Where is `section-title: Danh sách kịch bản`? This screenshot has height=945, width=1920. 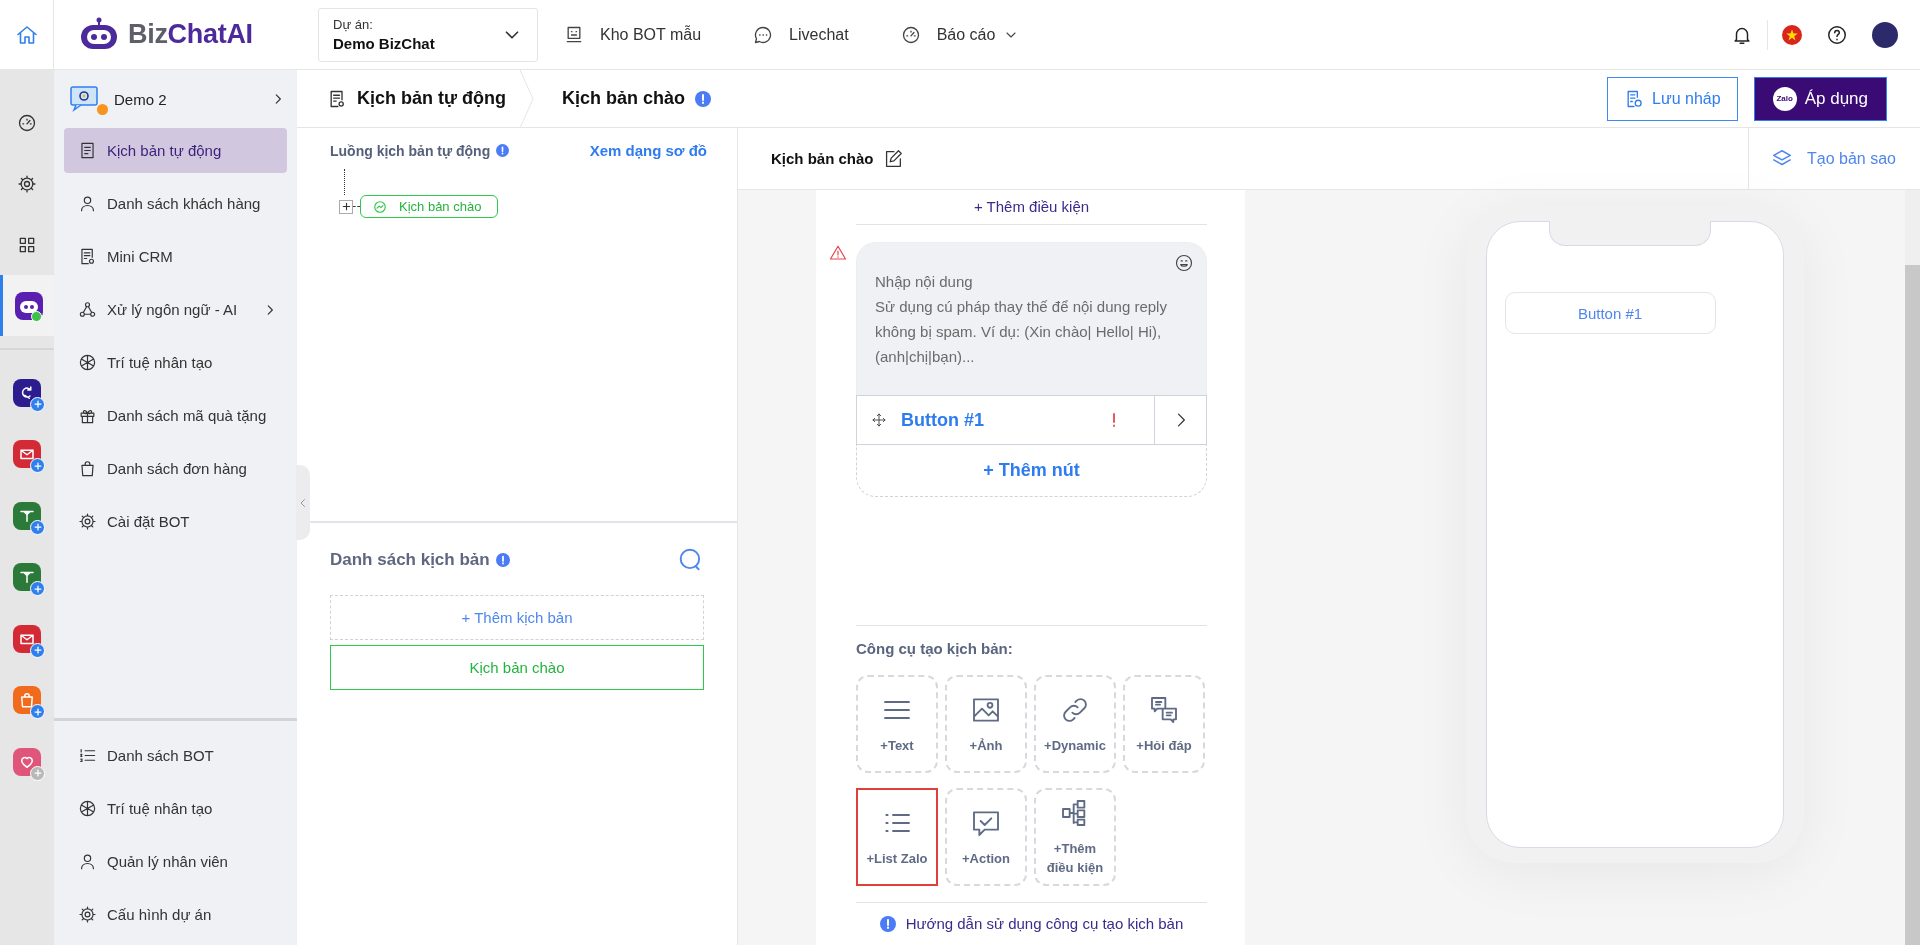 section-title: Danh sách kịch bản is located at coordinates (410, 560).